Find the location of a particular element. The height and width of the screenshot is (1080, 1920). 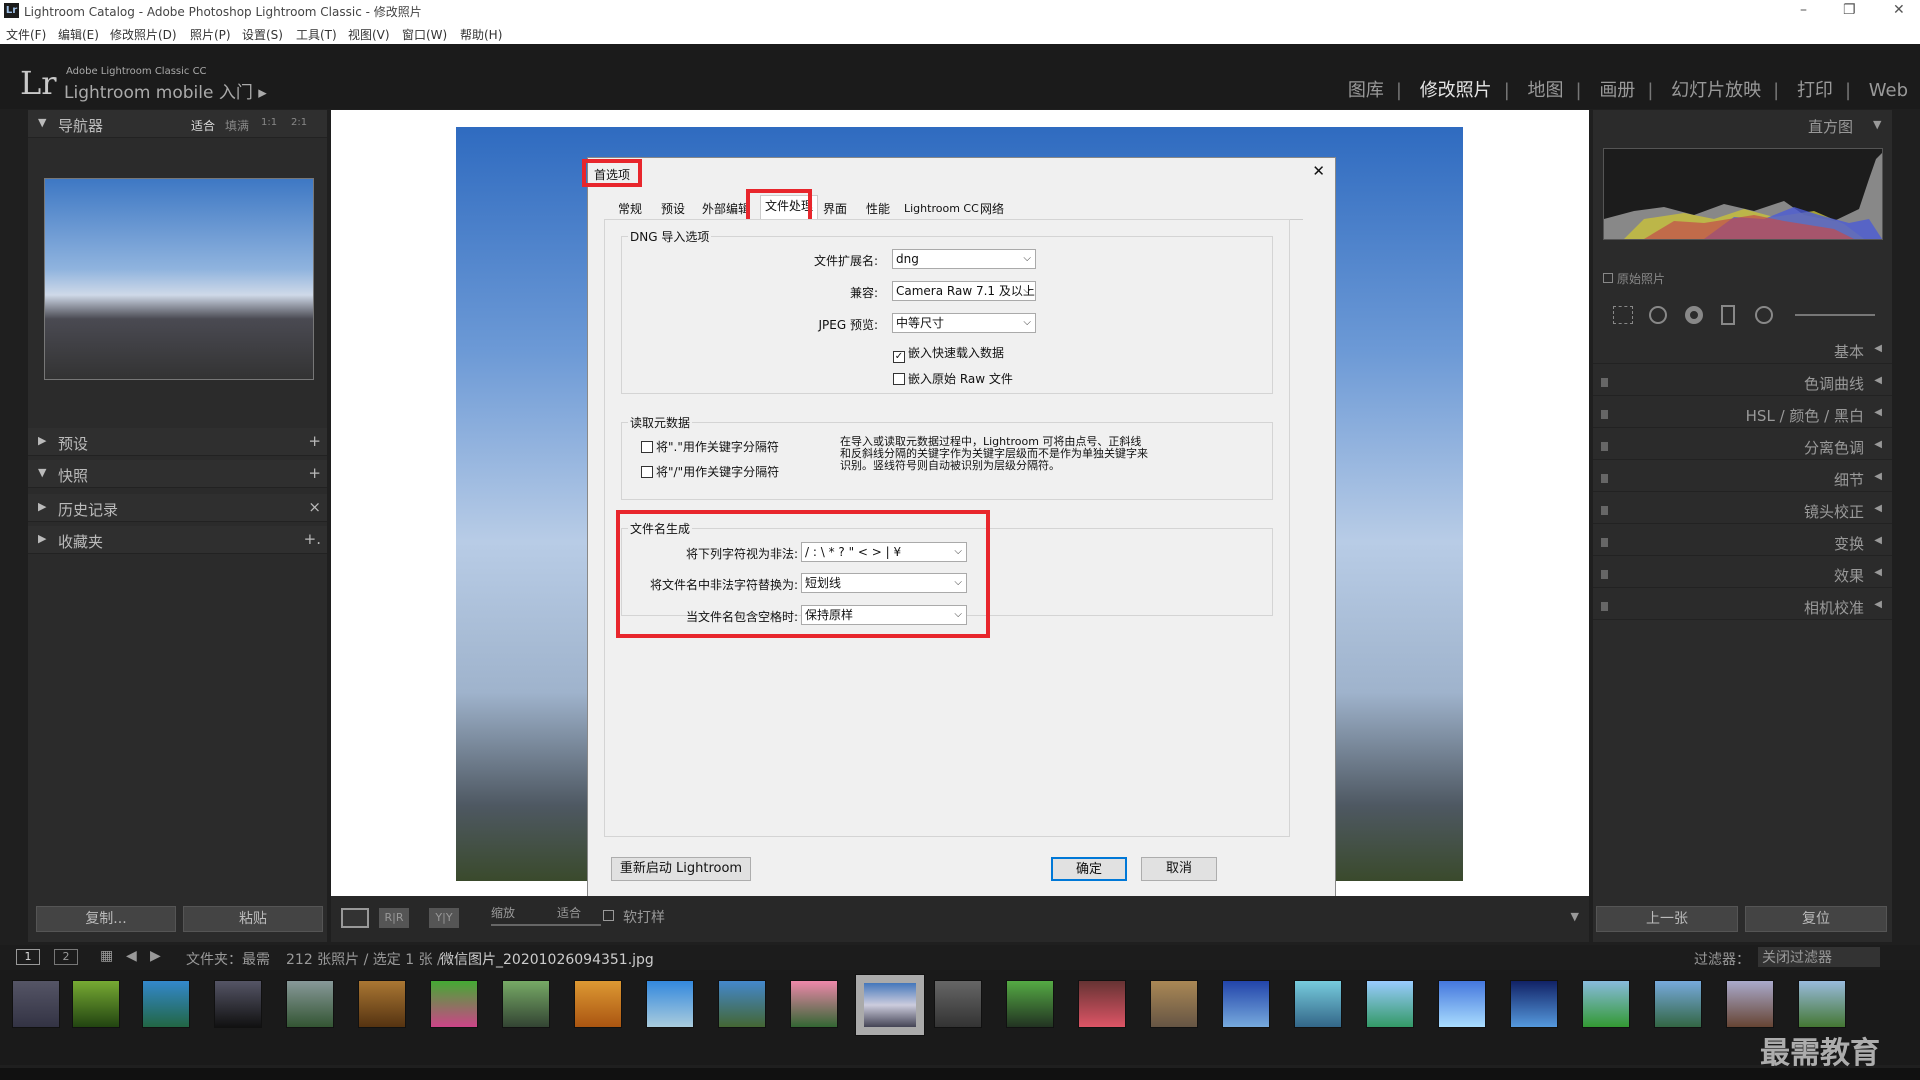

zoom-fit: 适合 is located at coordinates (203, 125).